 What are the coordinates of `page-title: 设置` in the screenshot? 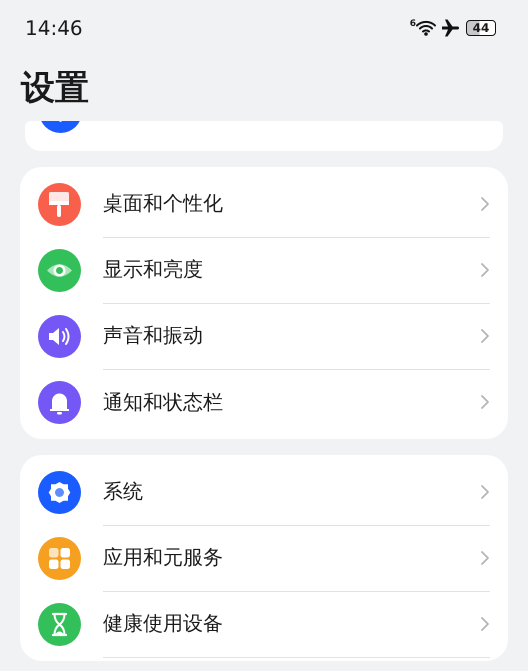 It's located at (55, 88).